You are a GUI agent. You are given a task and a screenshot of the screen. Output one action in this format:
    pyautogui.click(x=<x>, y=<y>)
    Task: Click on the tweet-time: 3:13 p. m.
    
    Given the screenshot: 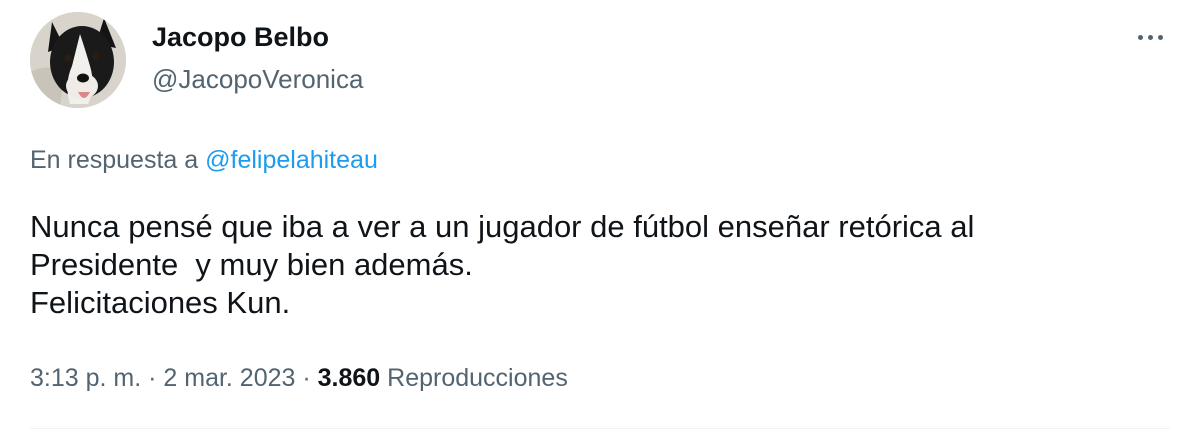 What is the action you would take?
    pyautogui.click(x=86, y=378)
    